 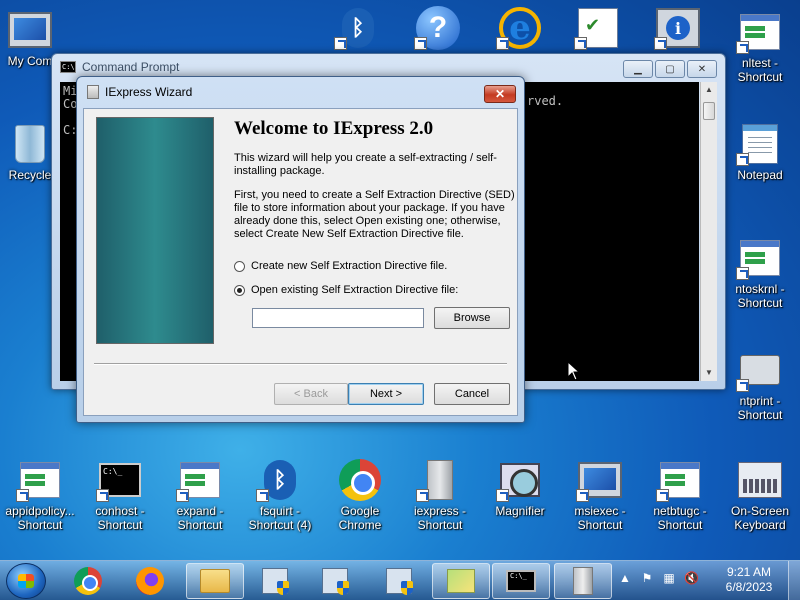 I want to click on cmd-titlebar: C:\ Command Prompt, so click(x=119, y=67).